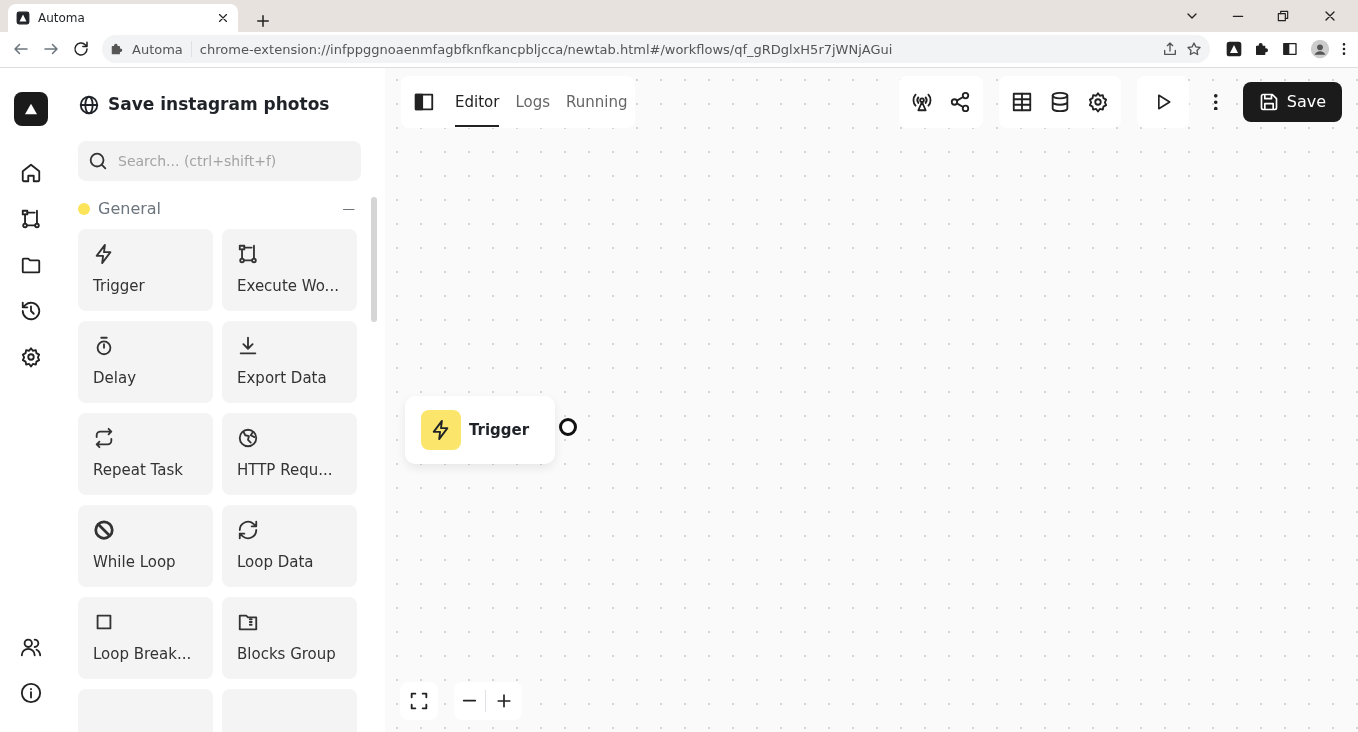 The width and height of the screenshot is (1358, 732). Describe the element at coordinates (532, 102) in the screenshot. I see `editor-tab: Logs` at that location.